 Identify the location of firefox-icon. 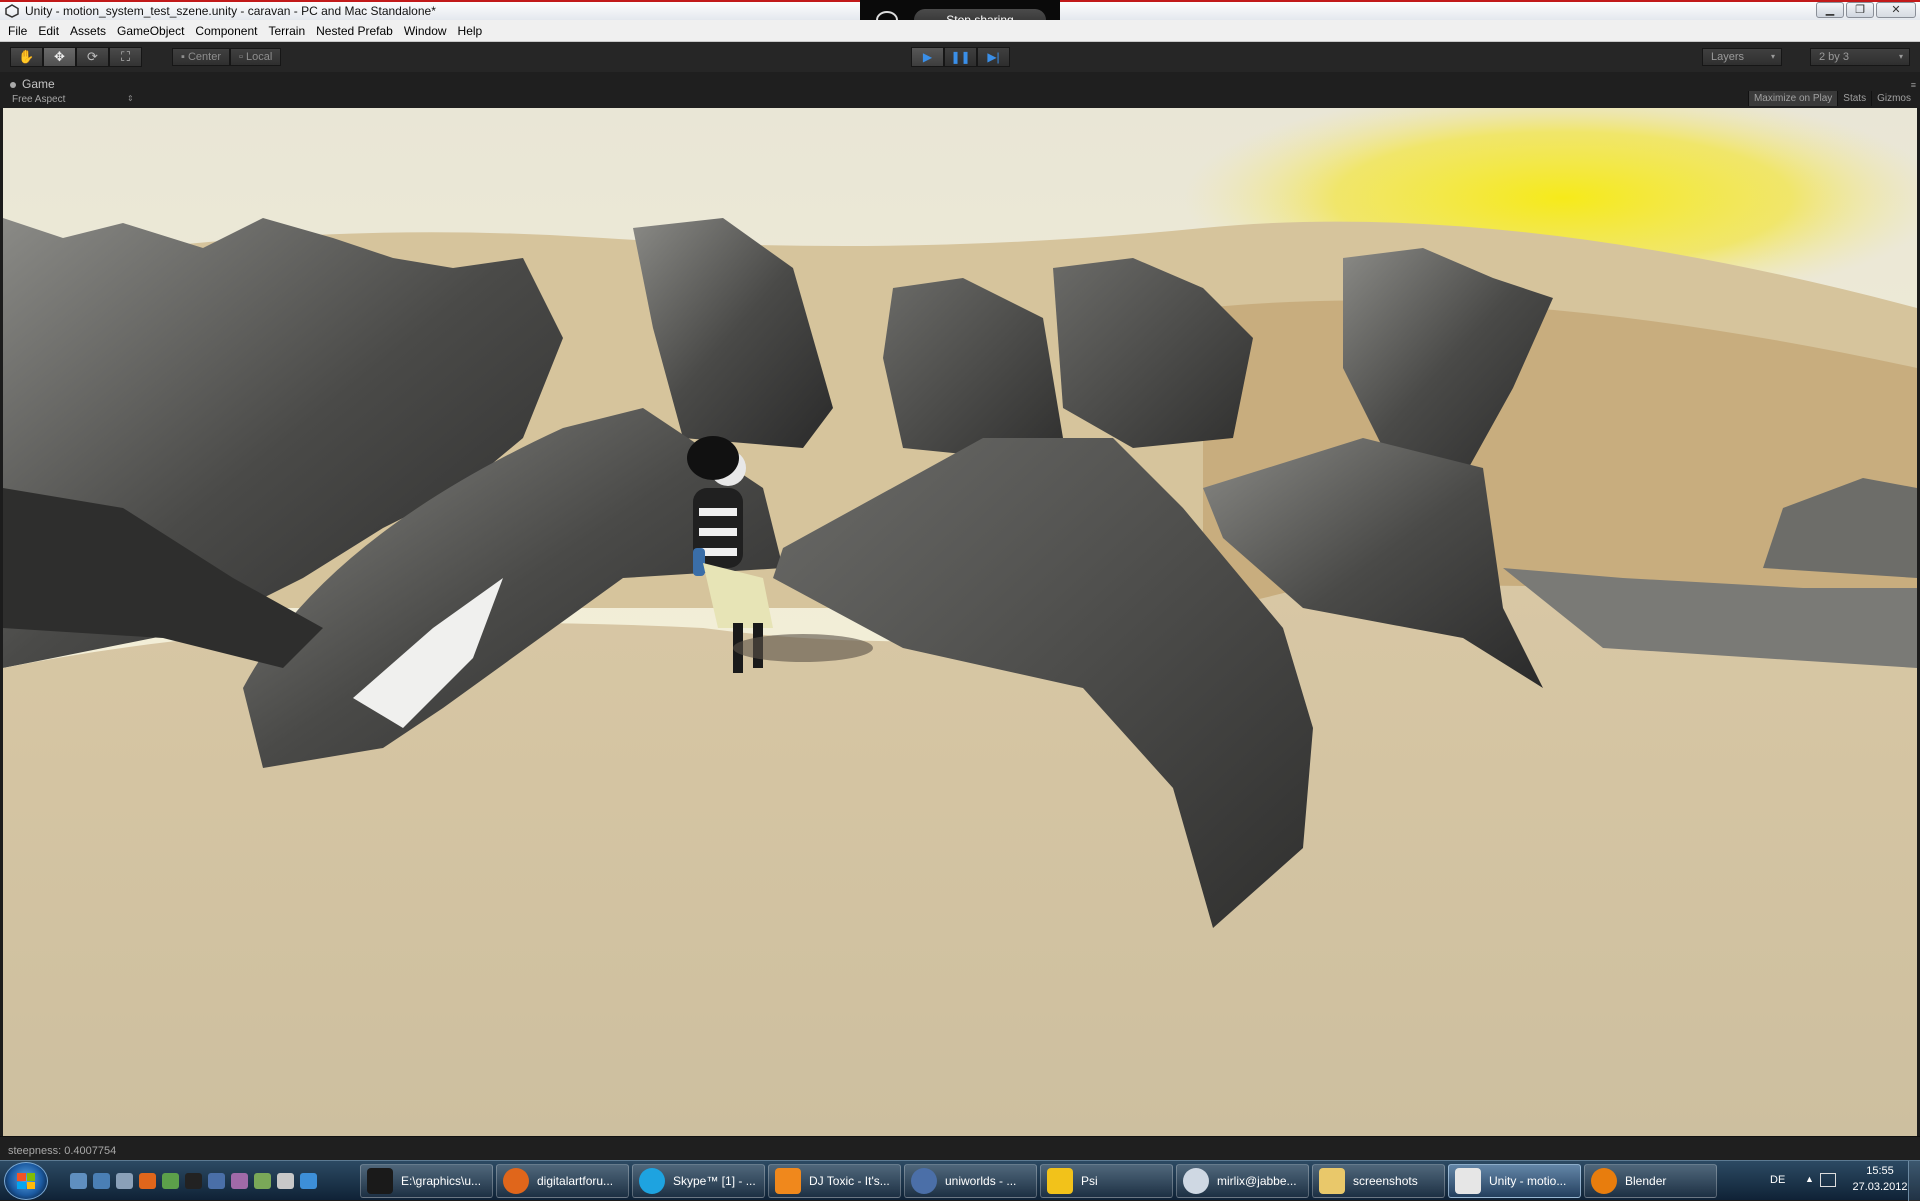
(516, 1181).